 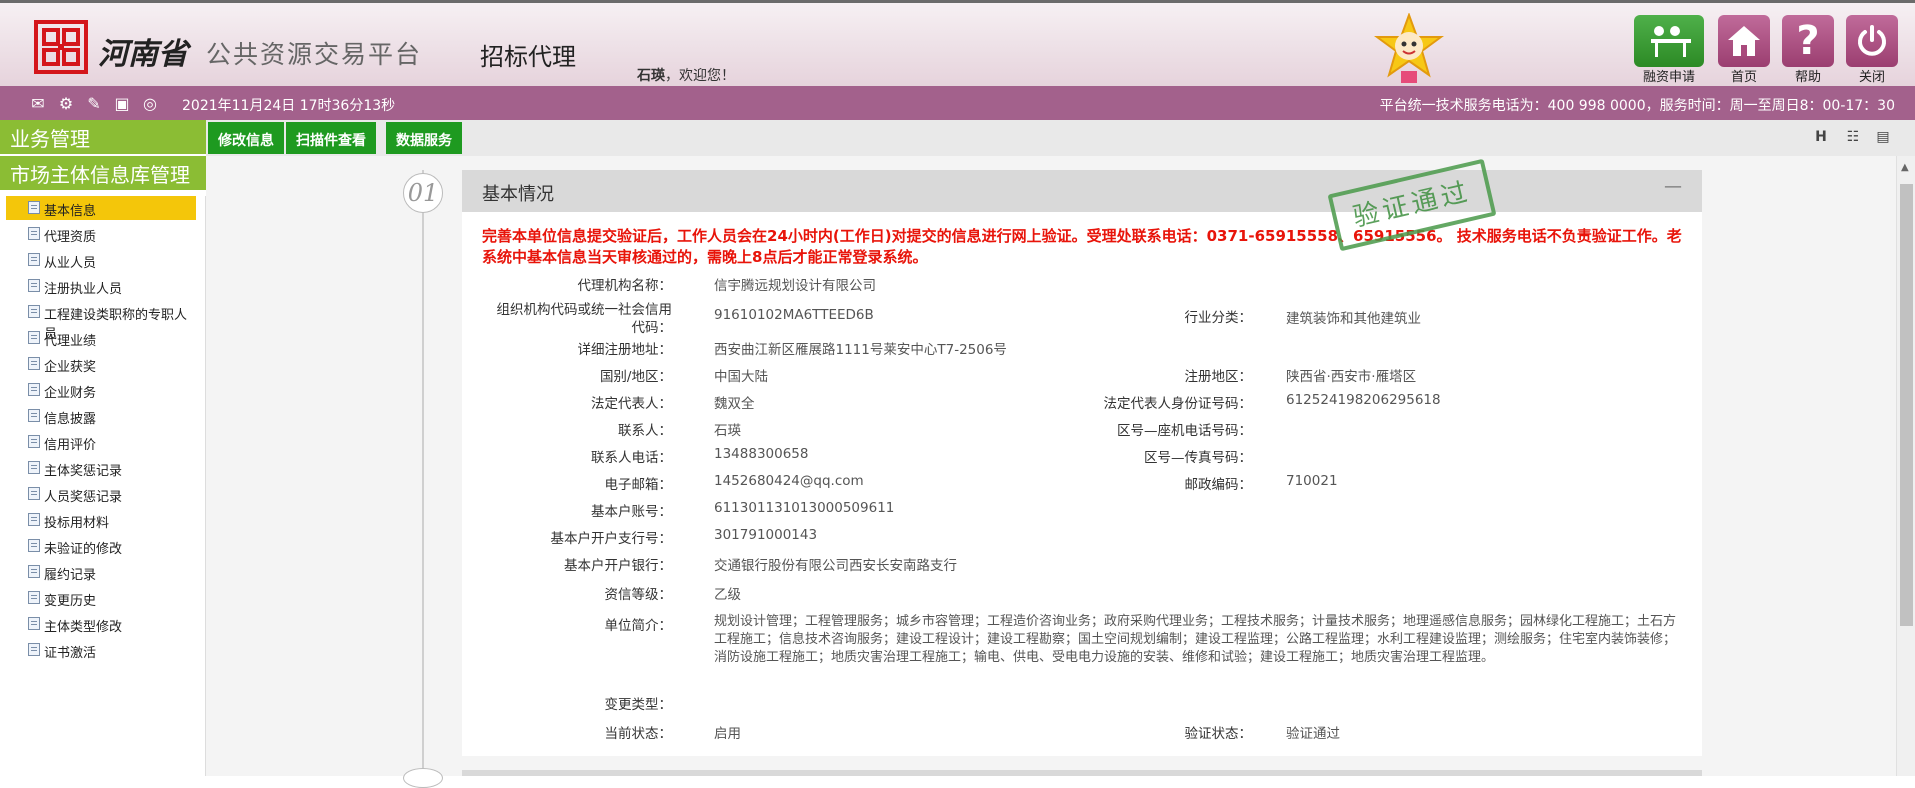 What do you see at coordinates (645, 431) in the screenshot?
I see `contact-label: 联系人：` at bounding box center [645, 431].